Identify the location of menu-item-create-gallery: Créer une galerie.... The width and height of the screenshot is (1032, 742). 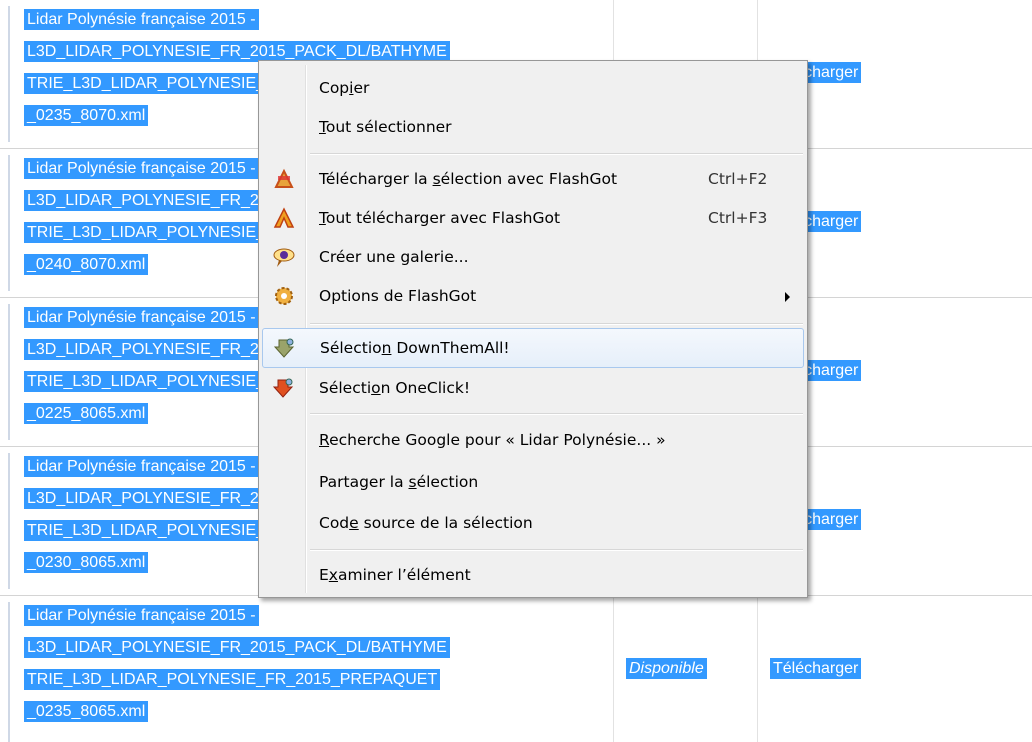
(533, 257).